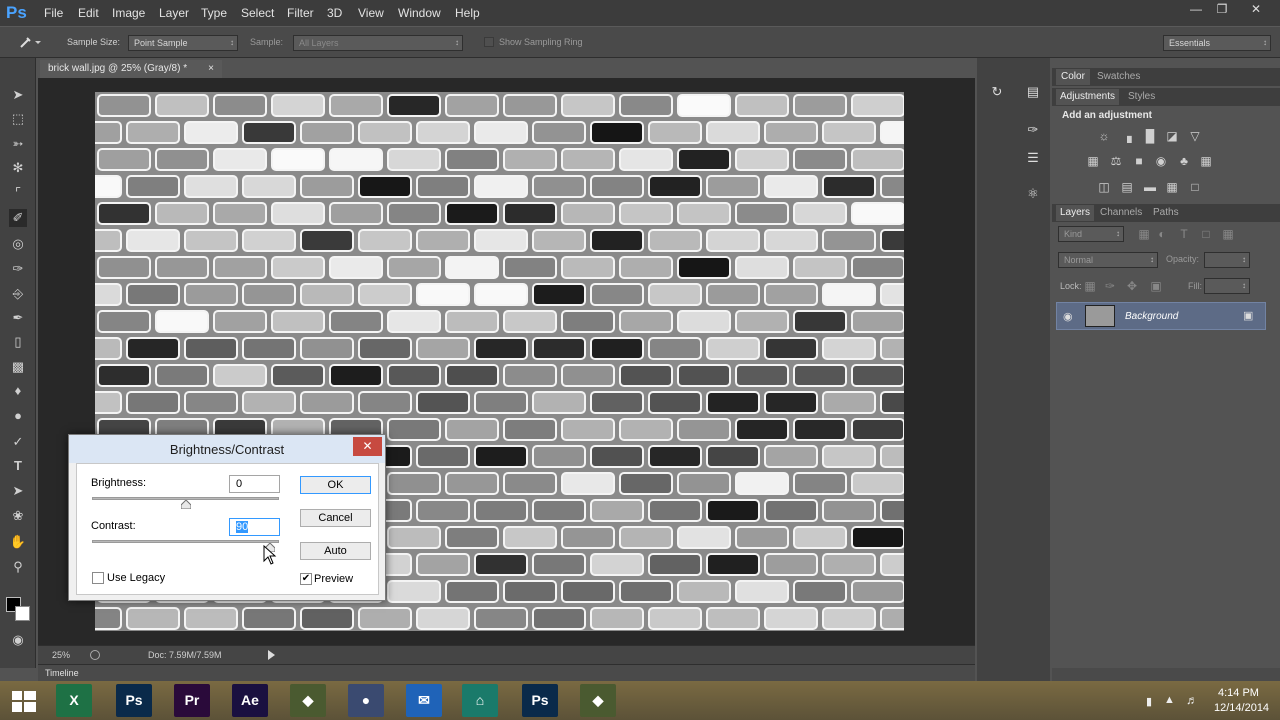 The image size is (1280, 720). What do you see at coordinates (1184, 161) in the screenshot?
I see `channel-mixer-adj-icon: ♣` at bounding box center [1184, 161].